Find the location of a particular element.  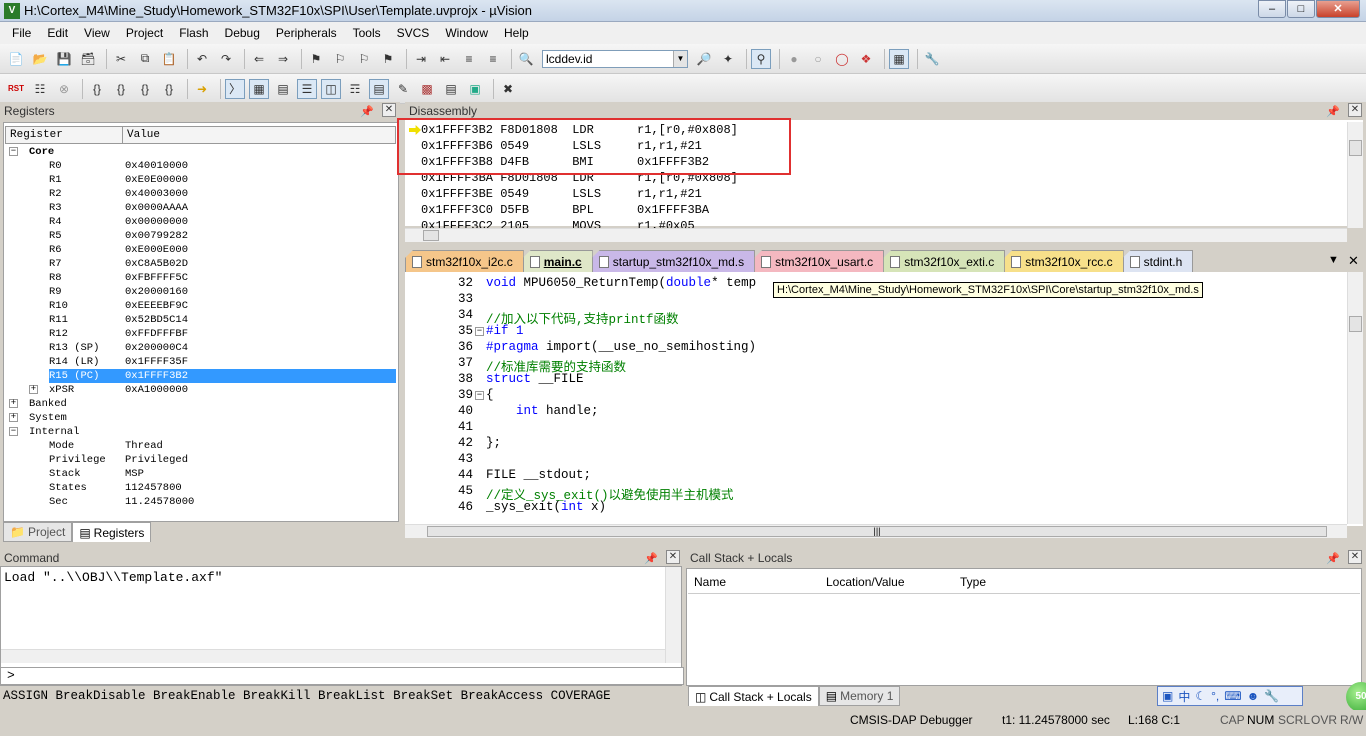

moon-icon: ☾ is located at coordinates (1200, 696).